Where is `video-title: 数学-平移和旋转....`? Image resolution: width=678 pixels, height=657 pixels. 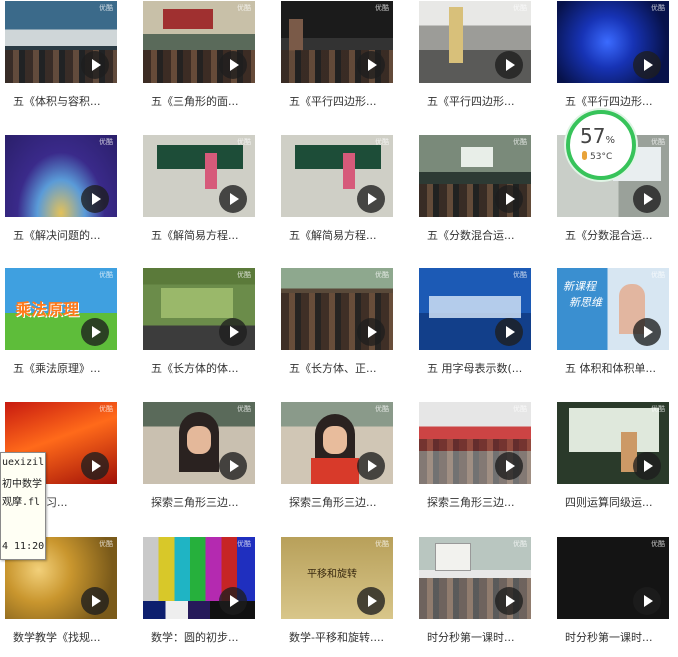
video-title: 数学-平移和旋转.... is located at coordinates (341, 637).